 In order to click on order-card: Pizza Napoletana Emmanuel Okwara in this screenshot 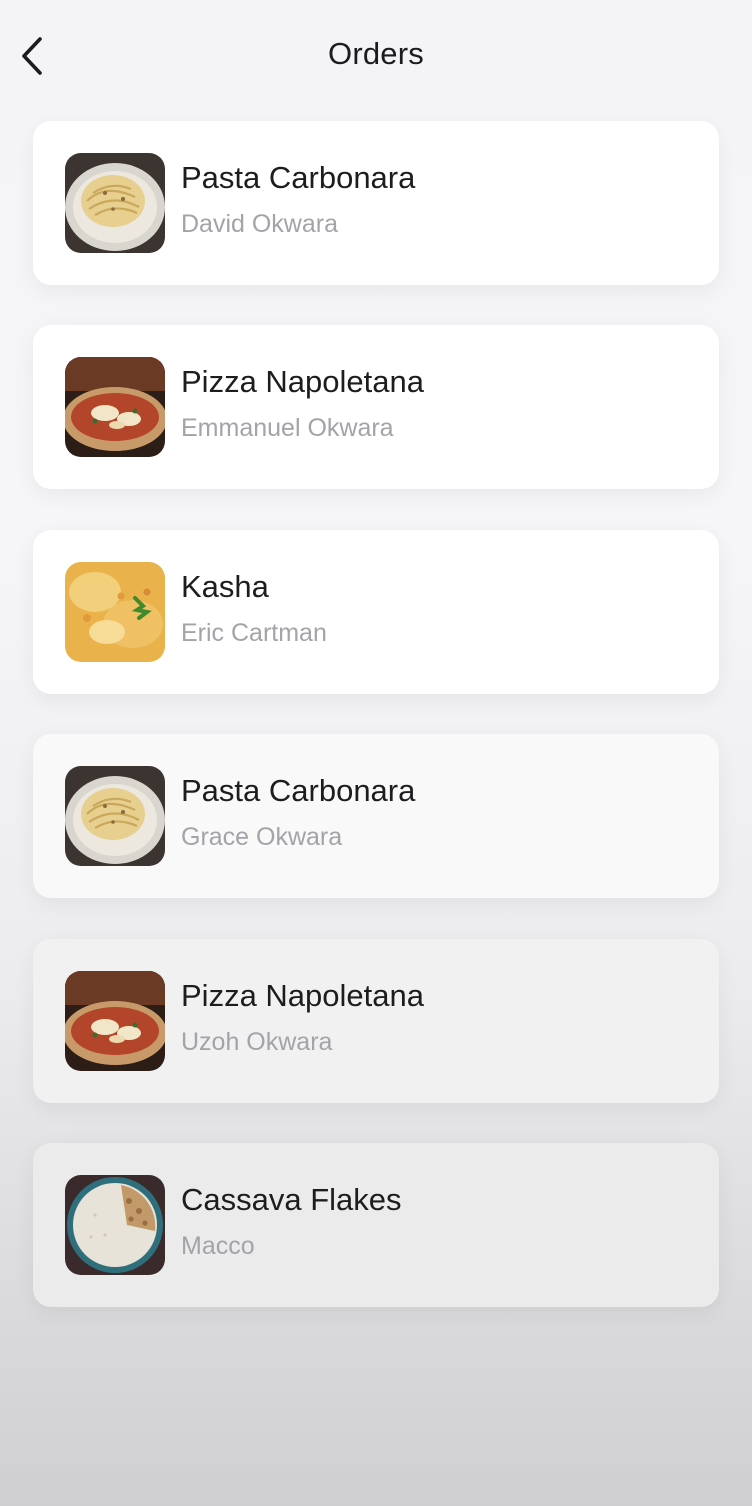, I will do `click(376, 407)`.